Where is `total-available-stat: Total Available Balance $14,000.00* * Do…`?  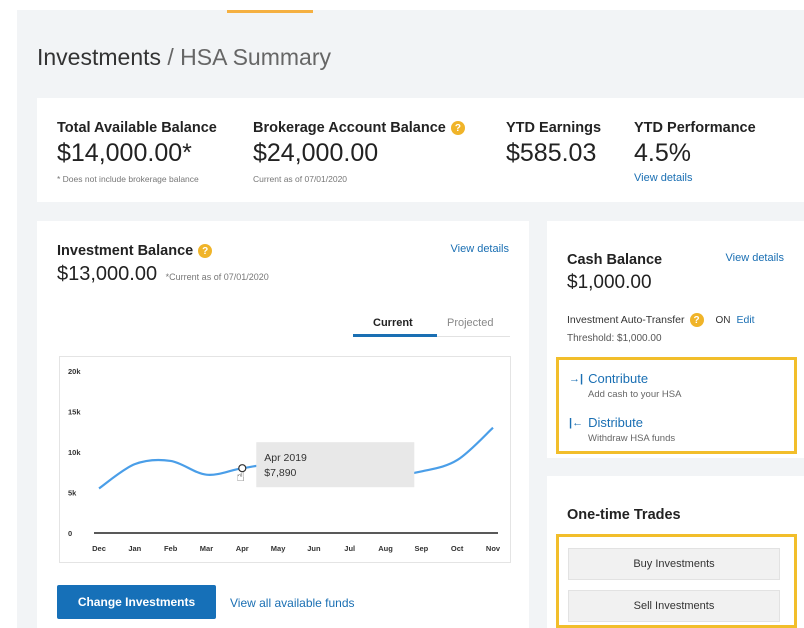 total-available-stat: Total Available Balance $14,000.00* * Do… is located at coordinates (137, 152).